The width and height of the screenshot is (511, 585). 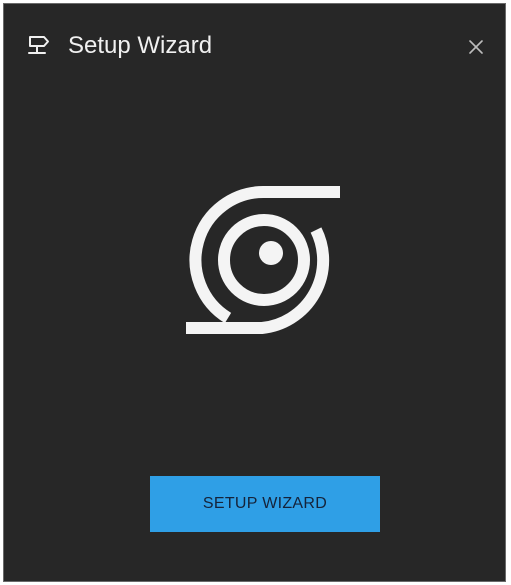 What do you see at coordinates (140, 45) in the screenshot?
I see `dialog-title: Setup Wizard` at bounding box center [140, 45].